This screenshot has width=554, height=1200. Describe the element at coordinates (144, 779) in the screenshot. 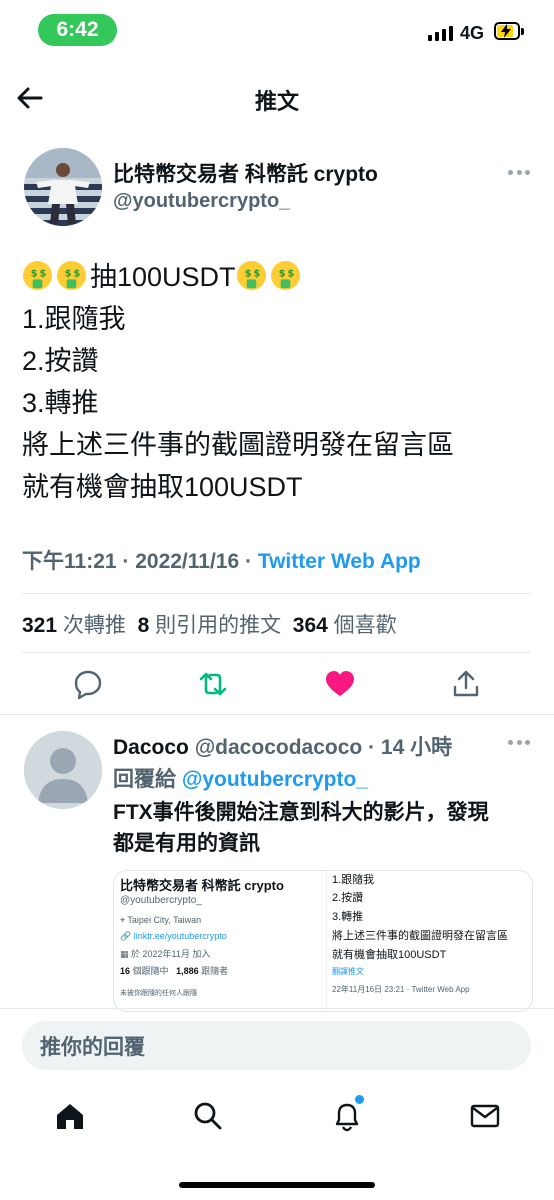

I see `replying-to-label: 回覆給` at that location.